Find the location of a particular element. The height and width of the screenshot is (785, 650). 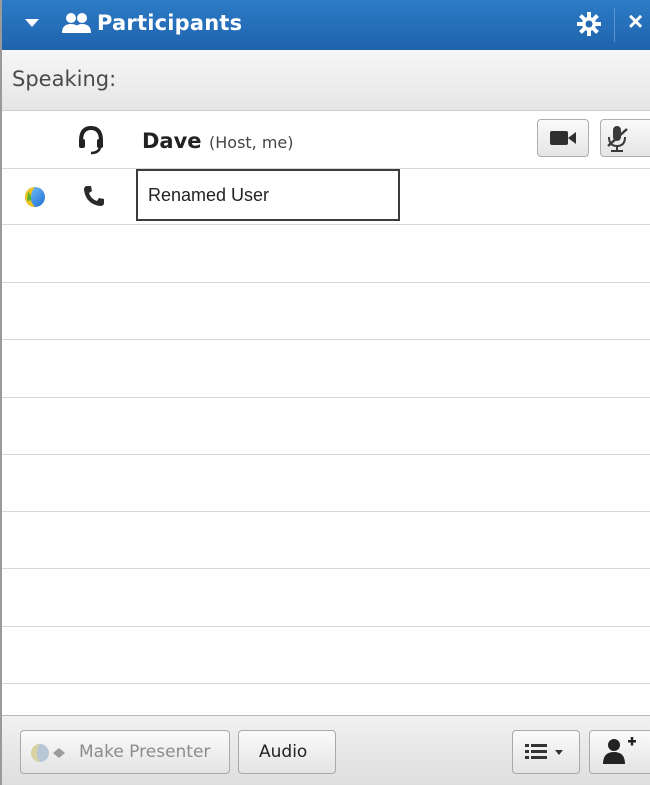

list-icon is located at coordinates (544, 751).